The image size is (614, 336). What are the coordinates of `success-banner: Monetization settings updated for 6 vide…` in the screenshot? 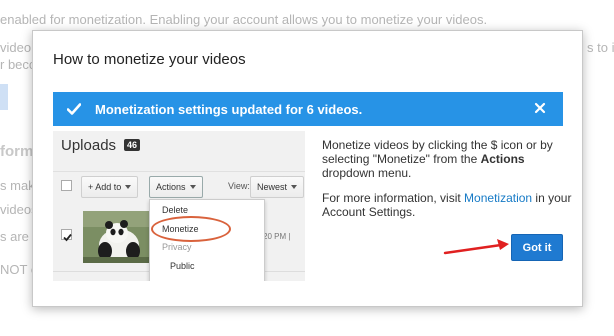 It's located at (308, 109).